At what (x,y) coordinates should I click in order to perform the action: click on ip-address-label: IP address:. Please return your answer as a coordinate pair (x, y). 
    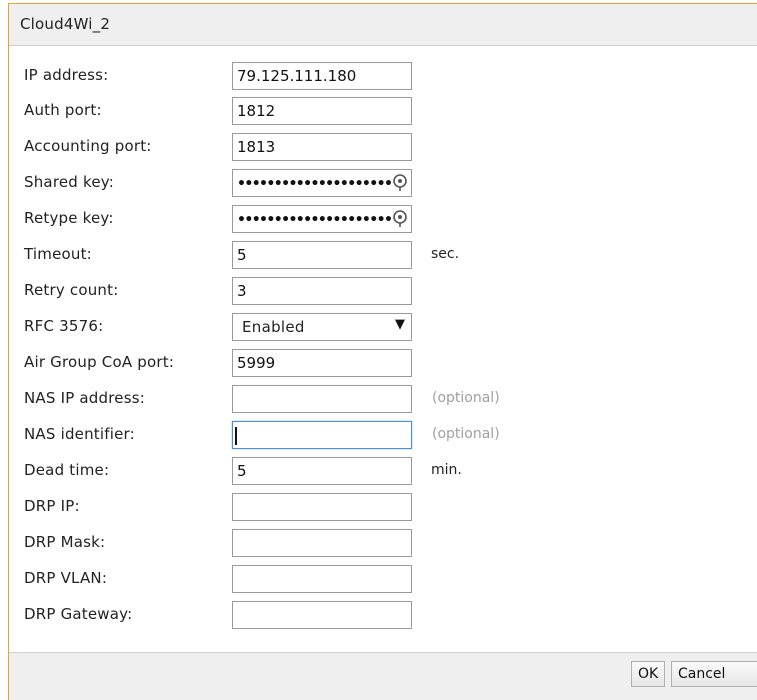
    Looking at the image, I should click on (66, 75).